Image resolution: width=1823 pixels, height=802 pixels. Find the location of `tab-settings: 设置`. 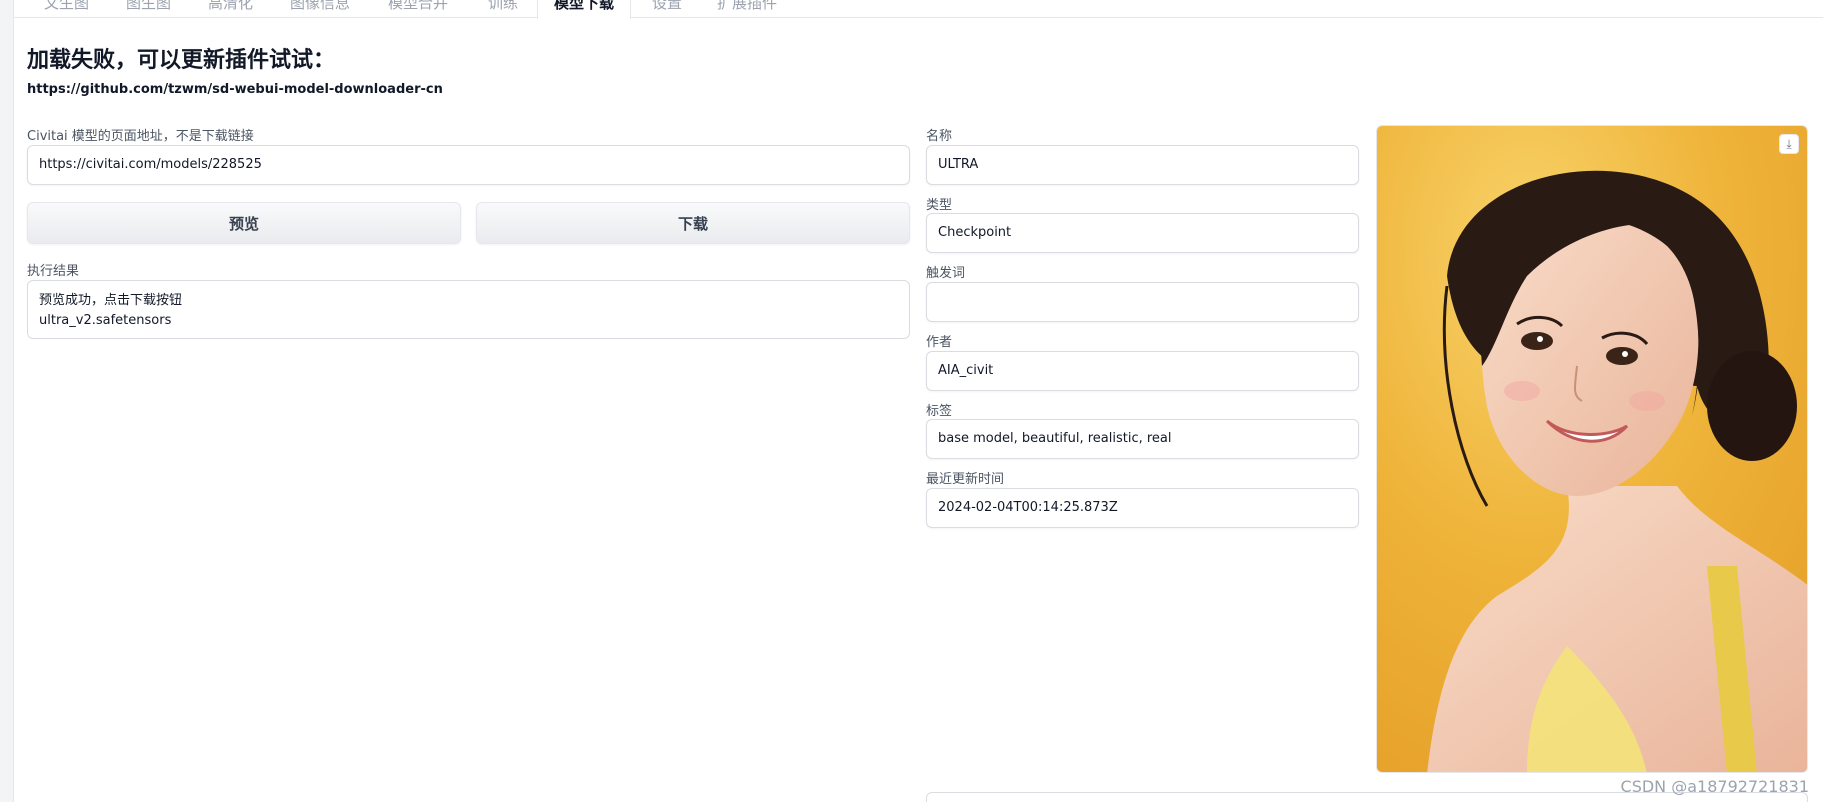

tab-settings: 设置 is located at coordinates (667, 9).